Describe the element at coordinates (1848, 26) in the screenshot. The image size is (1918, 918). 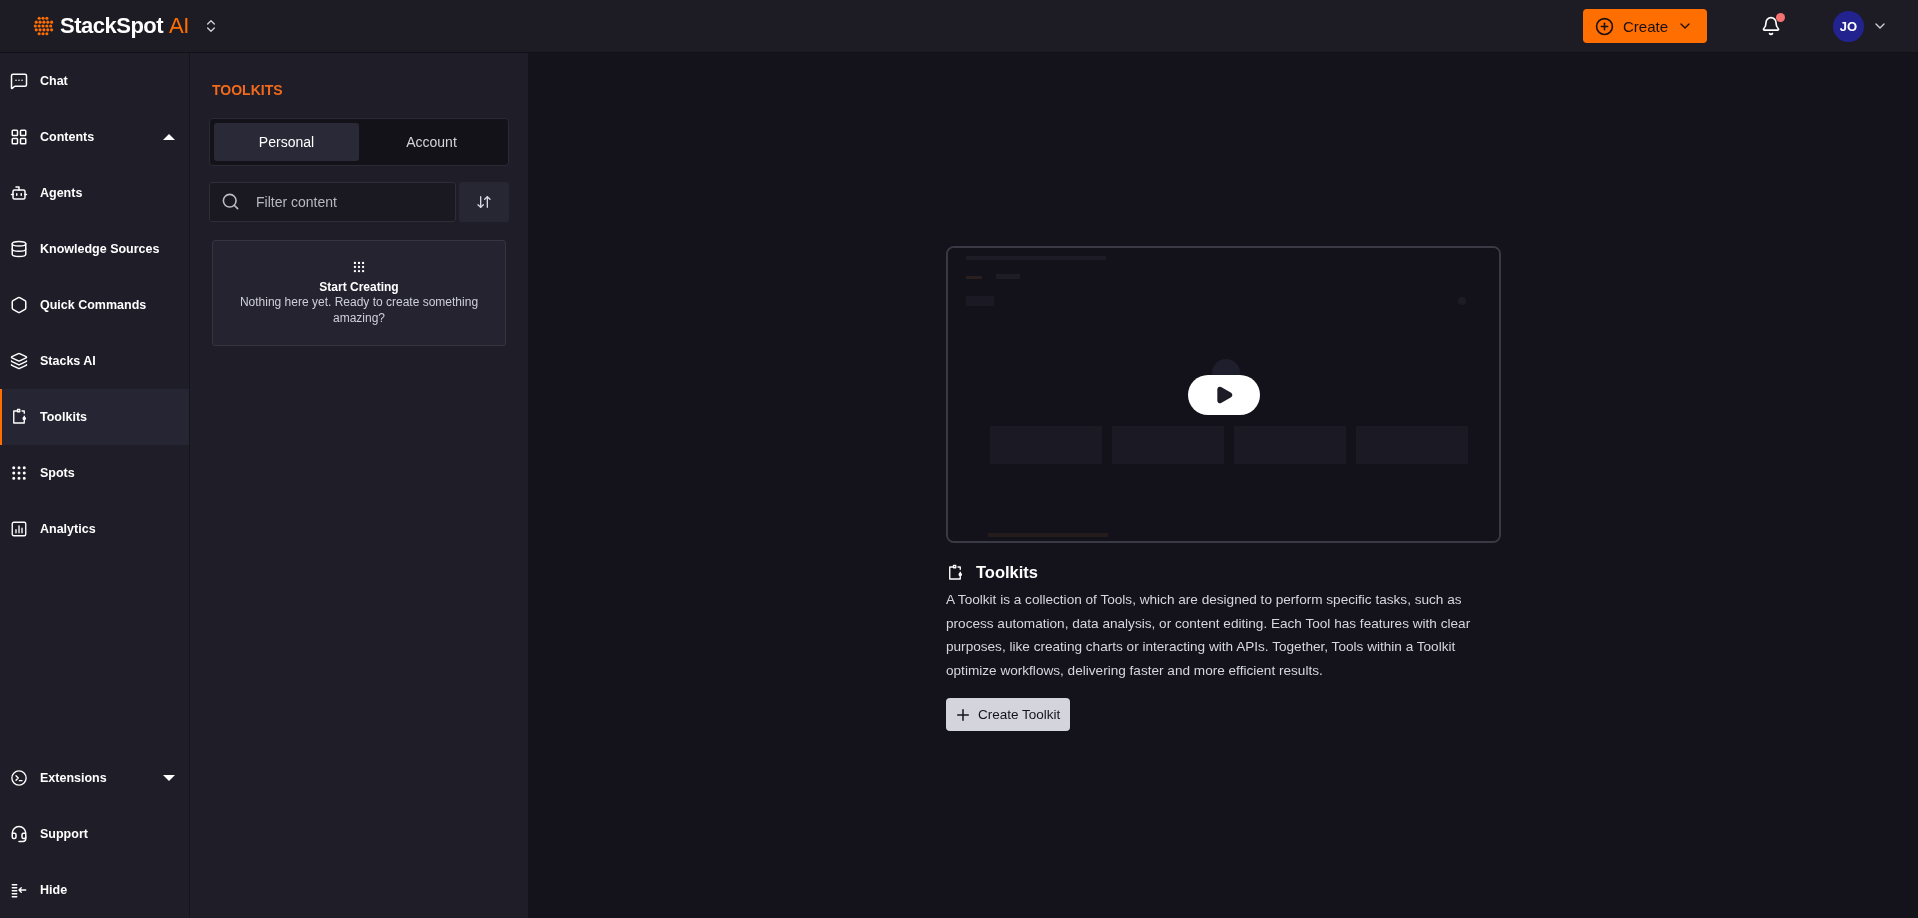
I see `user-avatar: JO` at that location.